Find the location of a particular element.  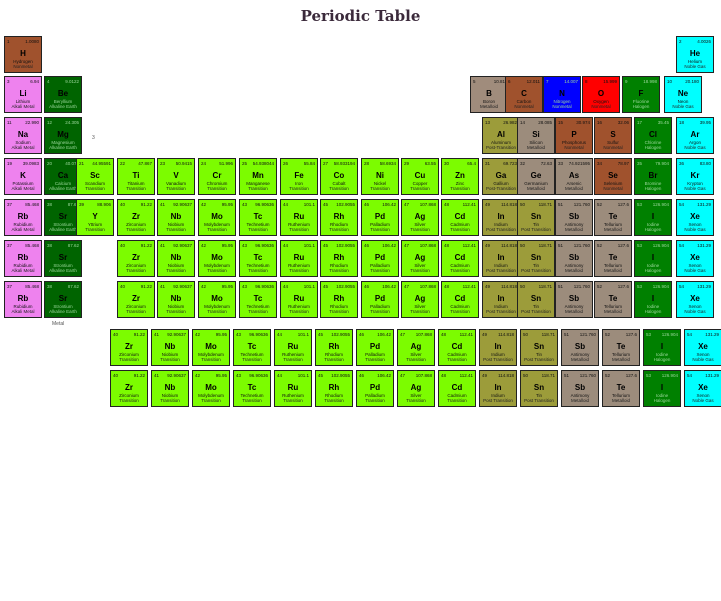

element-cell-aluminum: 13 26.982 Al Aluminum Post-Transition is located at coordinates (501, 135).